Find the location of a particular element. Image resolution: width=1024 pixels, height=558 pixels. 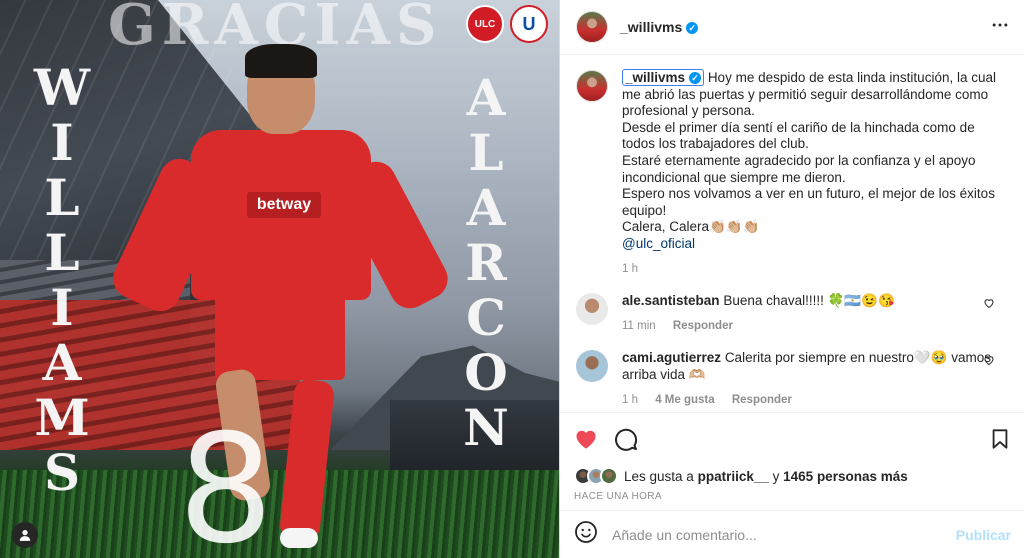

likes-others-count: 1465 personas más is located at coordinates (845, 476).